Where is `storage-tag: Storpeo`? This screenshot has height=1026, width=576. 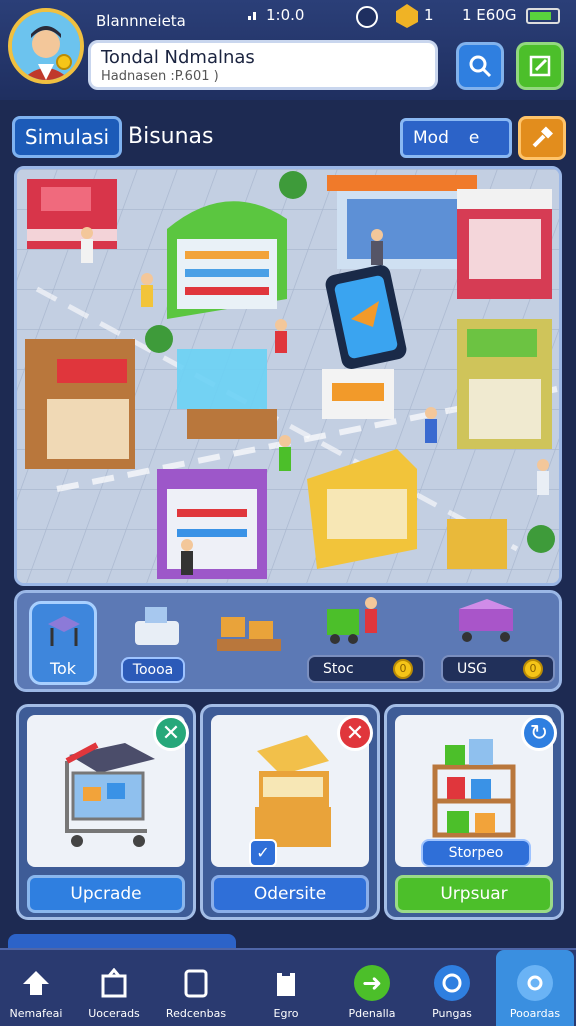 storage-tag: Storpeo is located at coordinates (476, 853).